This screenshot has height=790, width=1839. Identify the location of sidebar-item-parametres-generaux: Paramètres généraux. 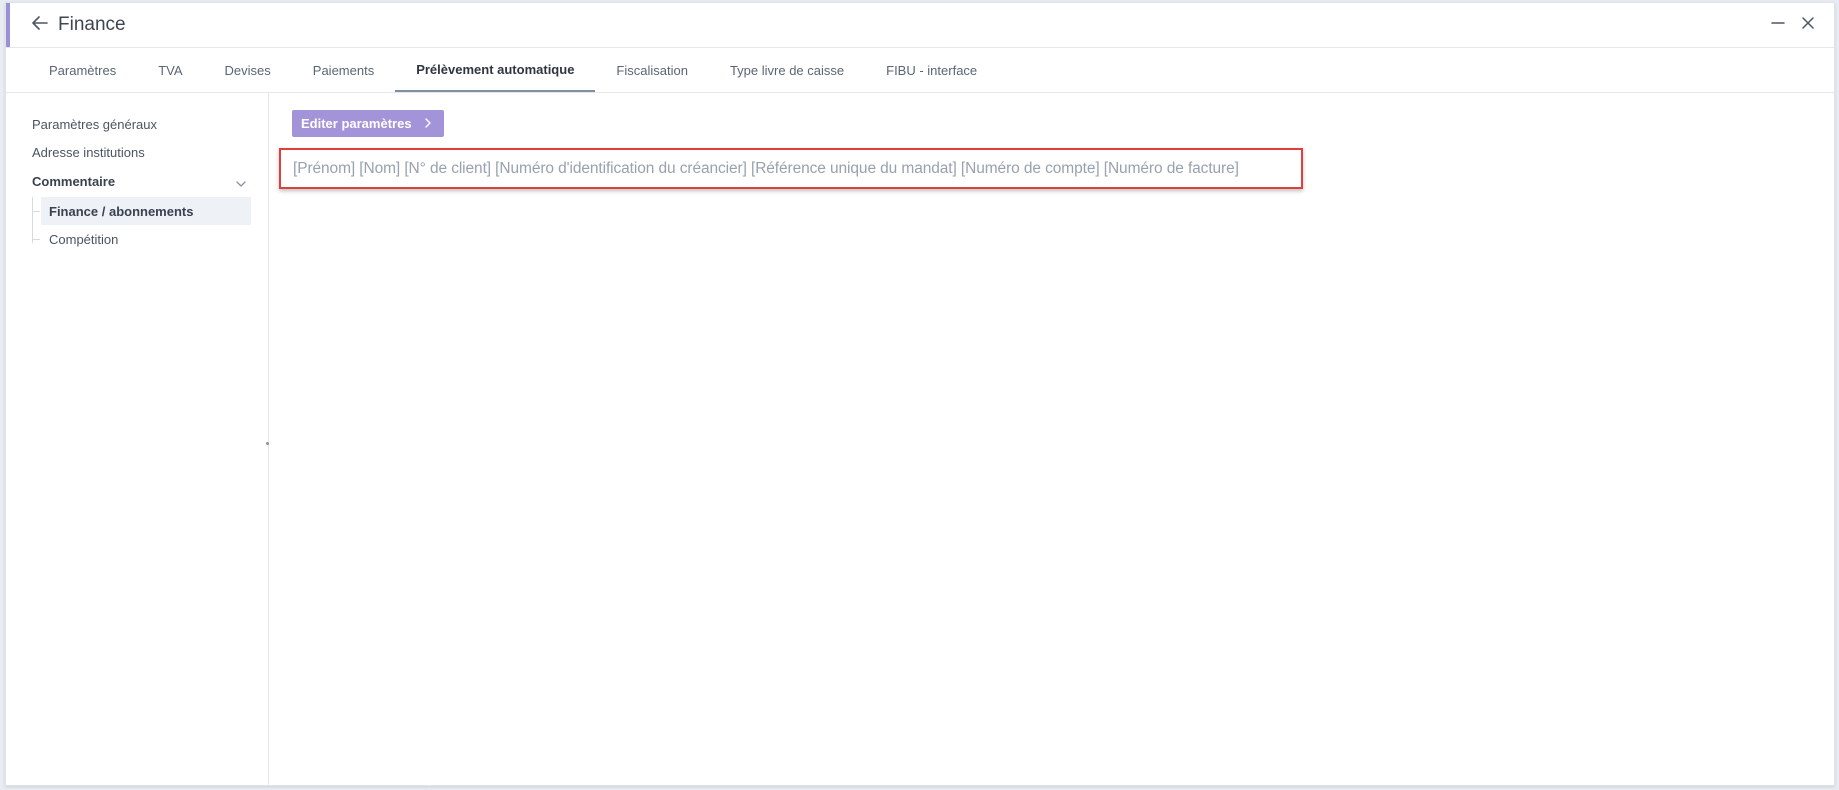
(94, 124).